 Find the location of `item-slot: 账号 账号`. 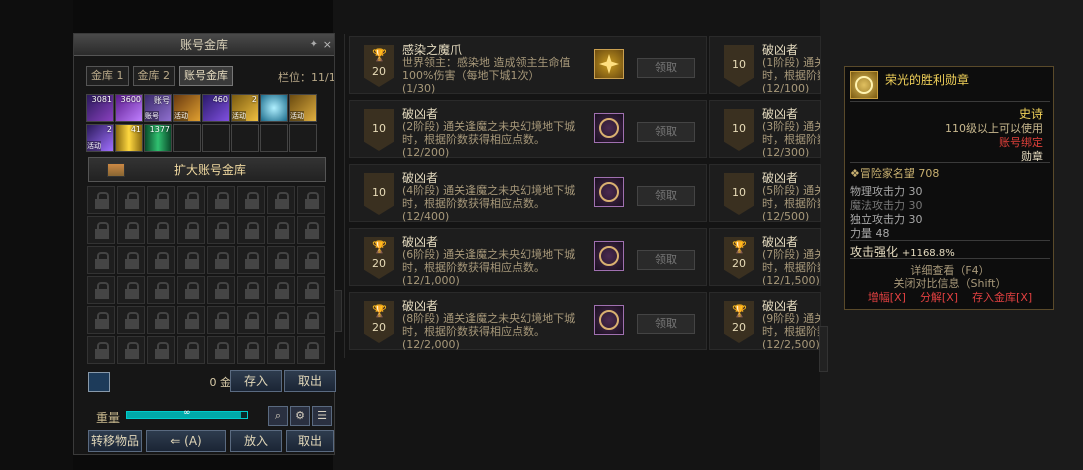

item-slot: 账号 账号 is located at coordinates (158, 108).